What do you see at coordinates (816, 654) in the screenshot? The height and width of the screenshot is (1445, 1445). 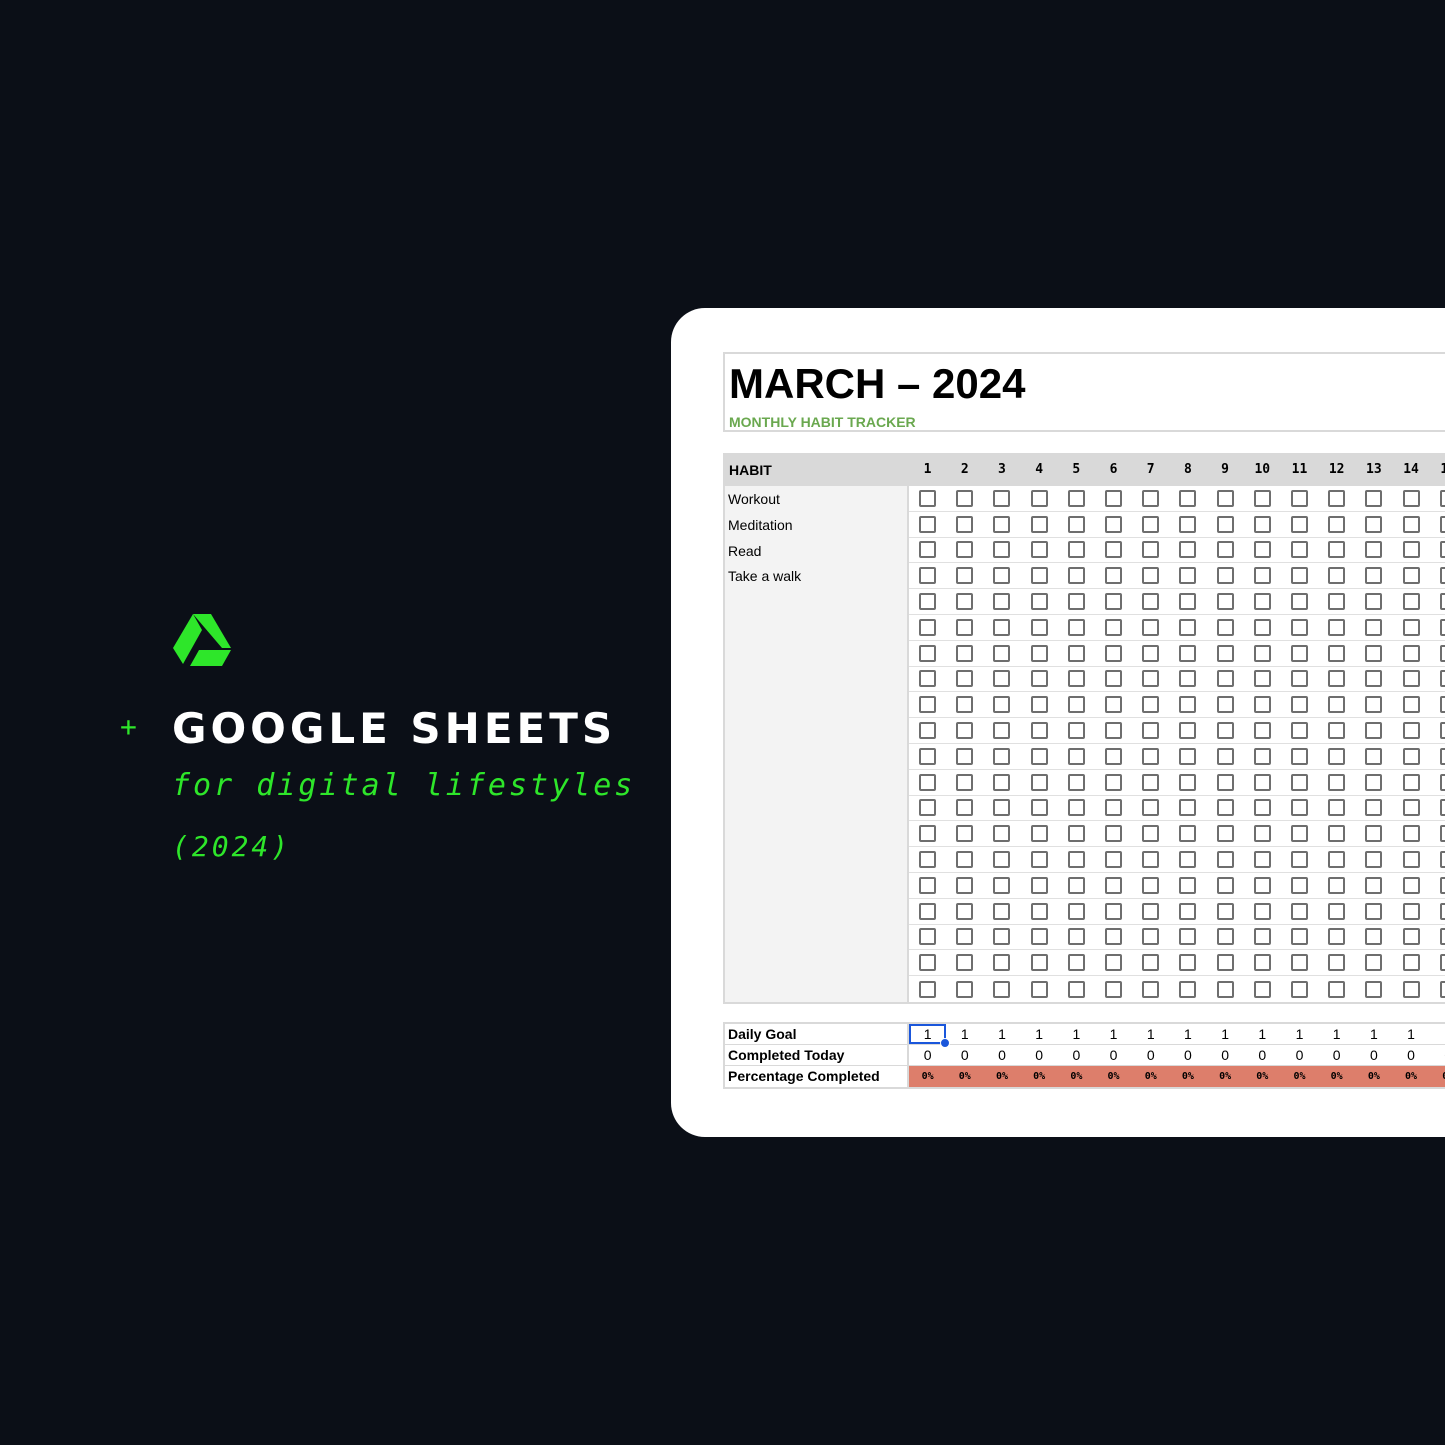 I see `habit-name-cell` at bounding box center [816, 654].